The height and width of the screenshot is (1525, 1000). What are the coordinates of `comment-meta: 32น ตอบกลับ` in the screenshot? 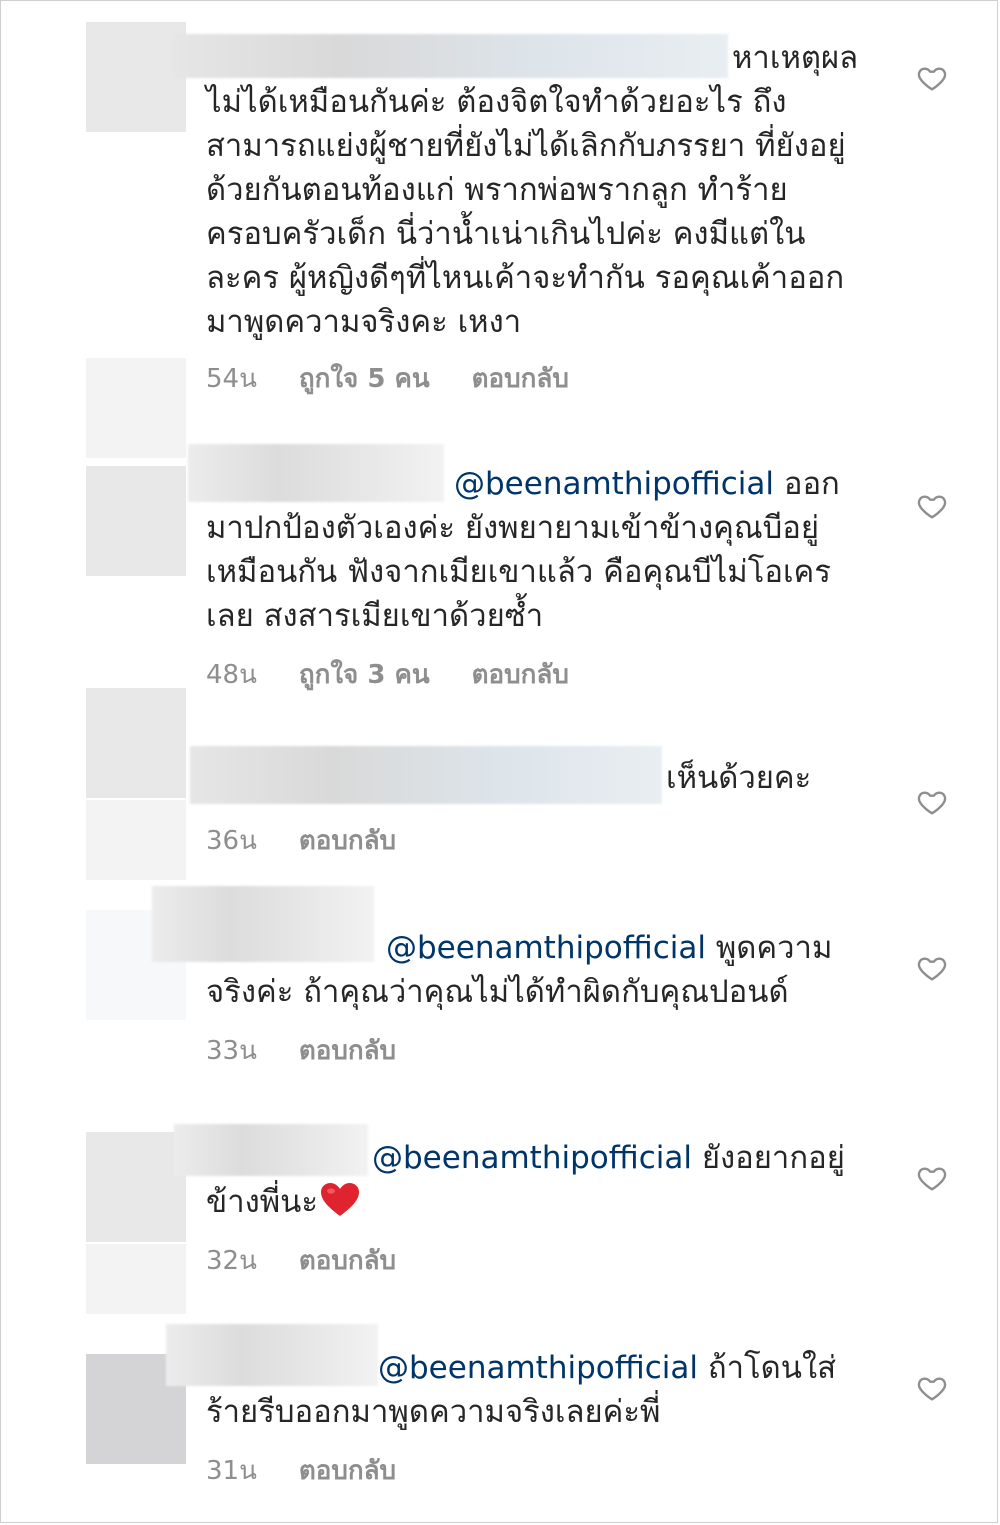 It's located at (301, 1260).